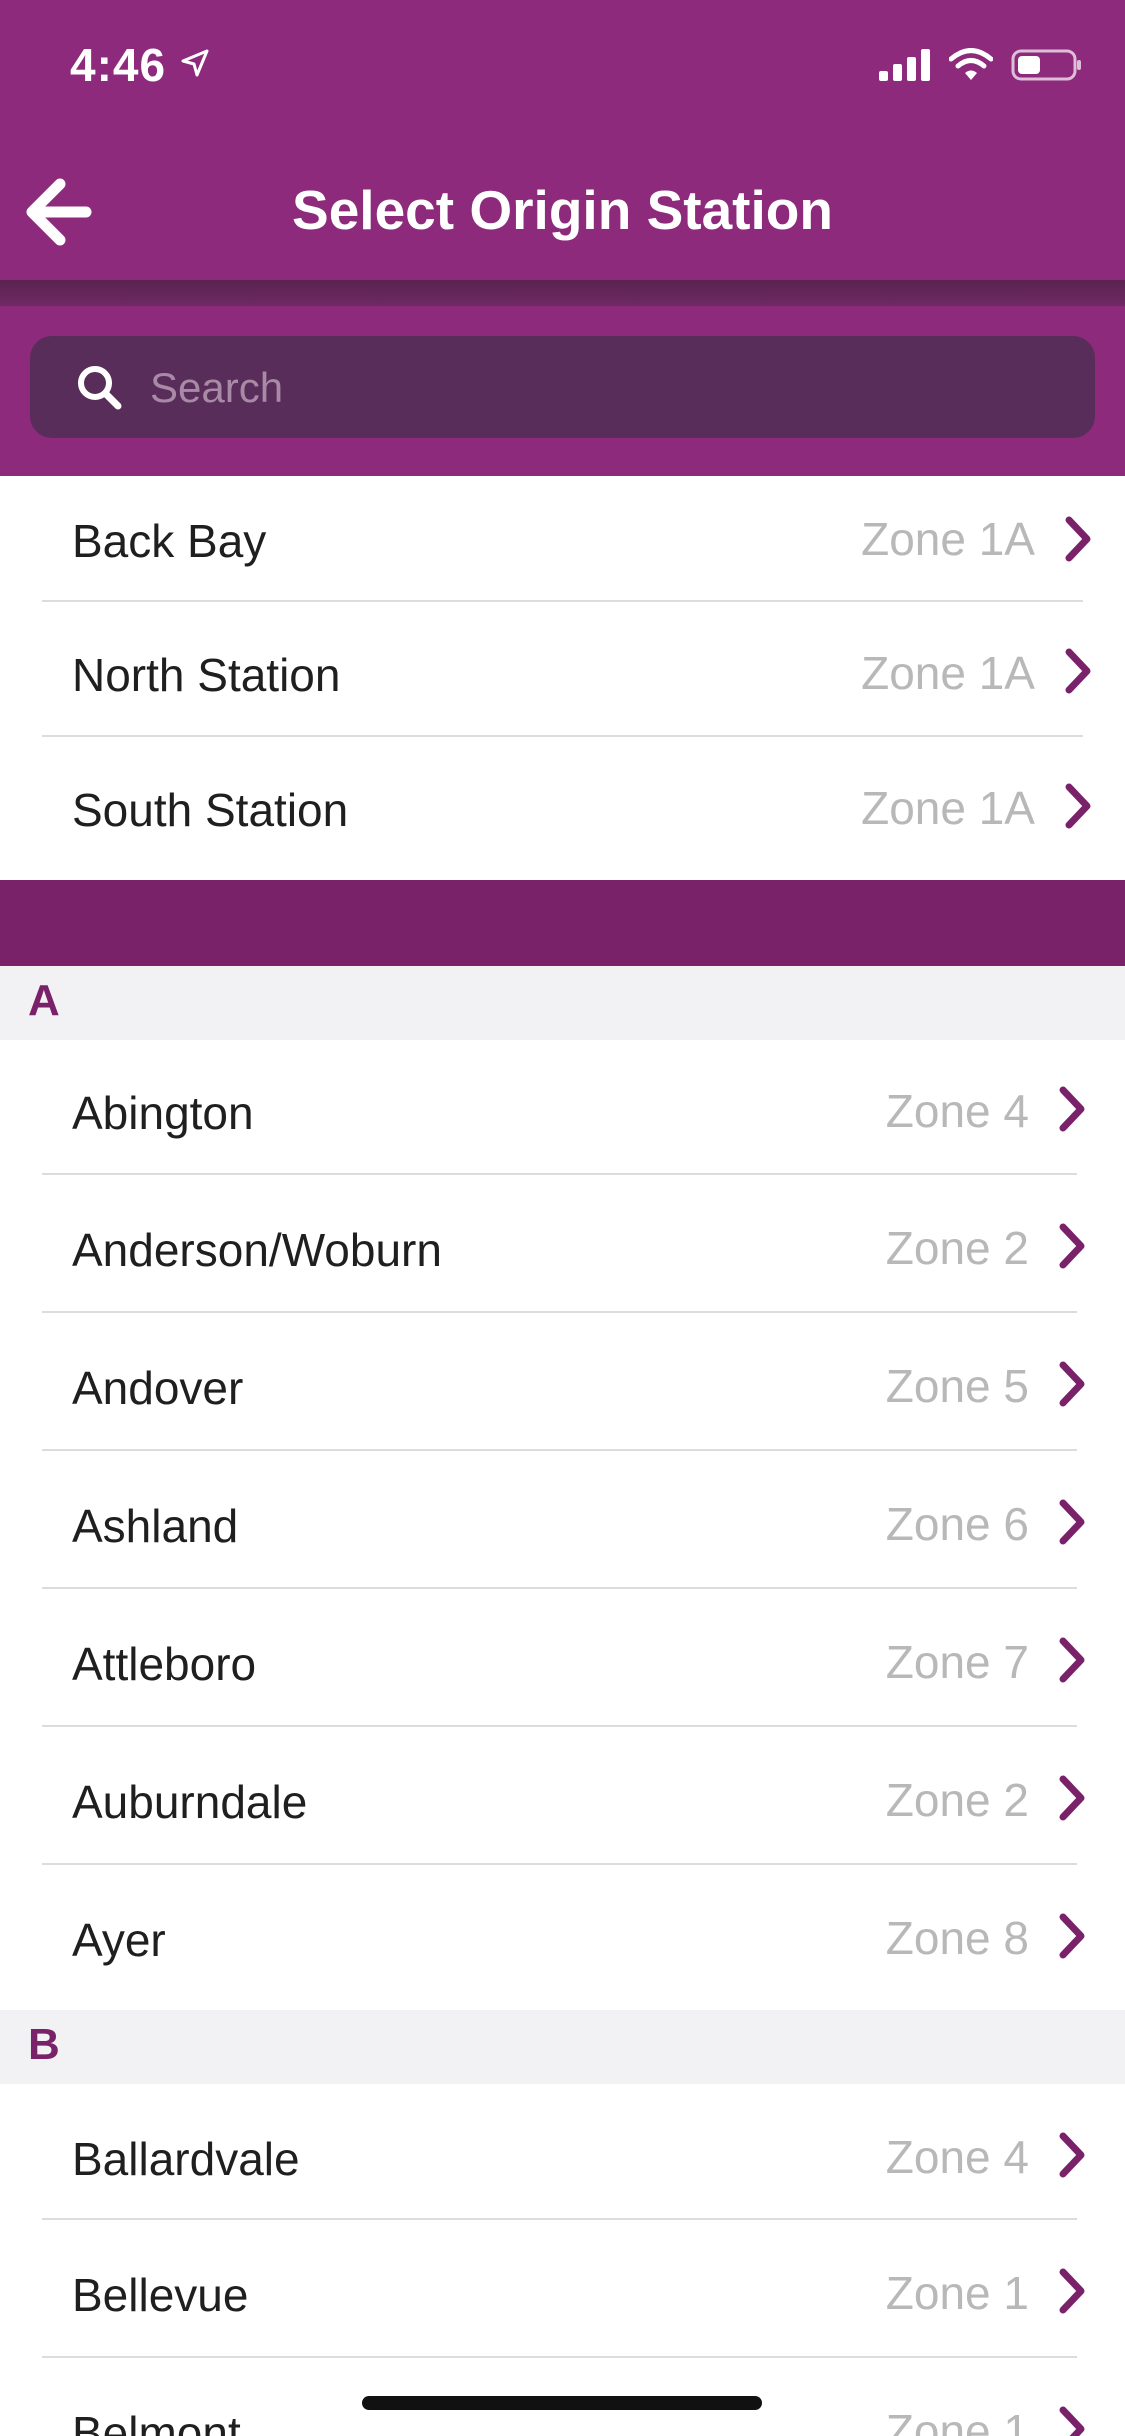  Describe the element at coordinates (100, 388) in the screenshot. I see `search-icon` at that location.